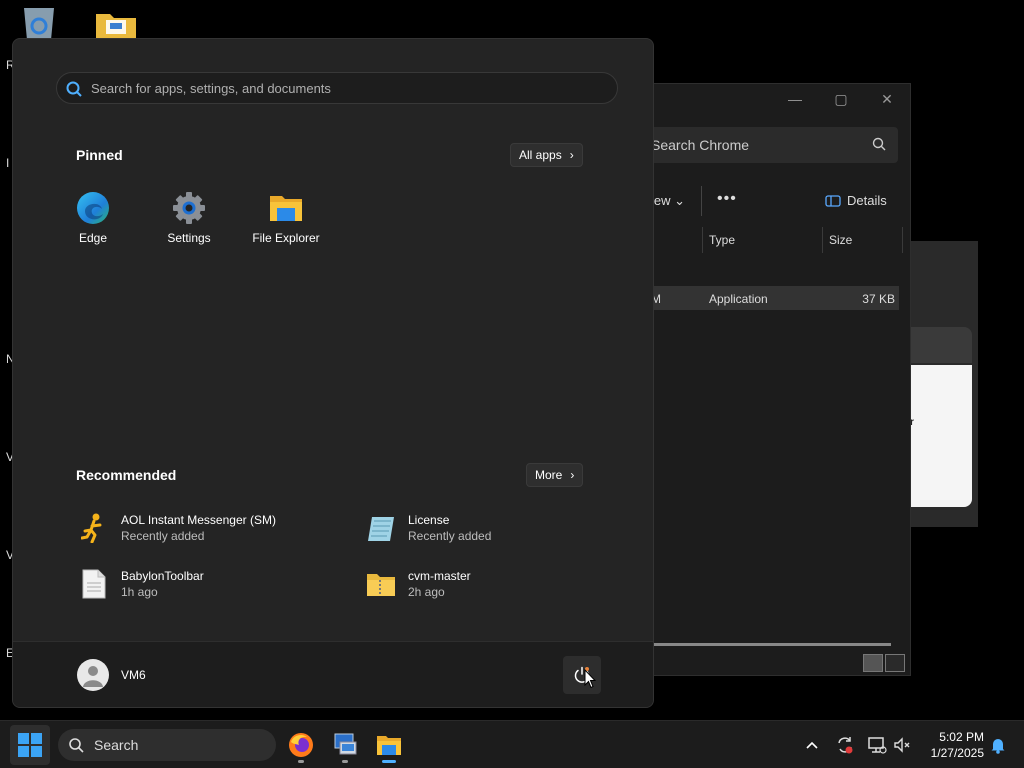  I want to click on firefox-icon, so click(301, 745).